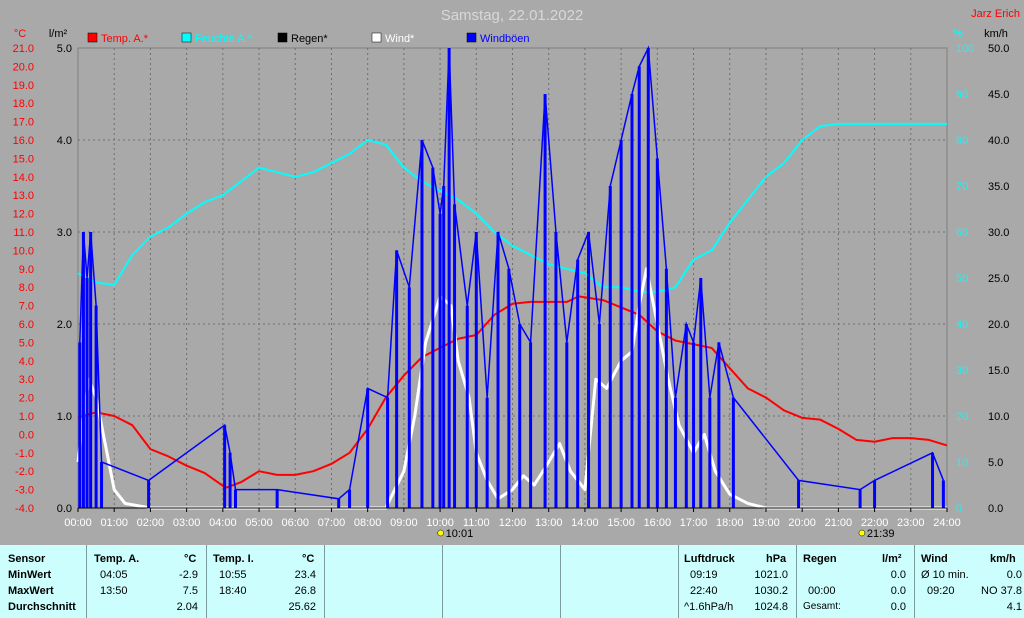  What do you see at coordinates (704, 591) in the screenshot?
I see `pressure-max-time: 22:40` at bounding box center [704, 591].